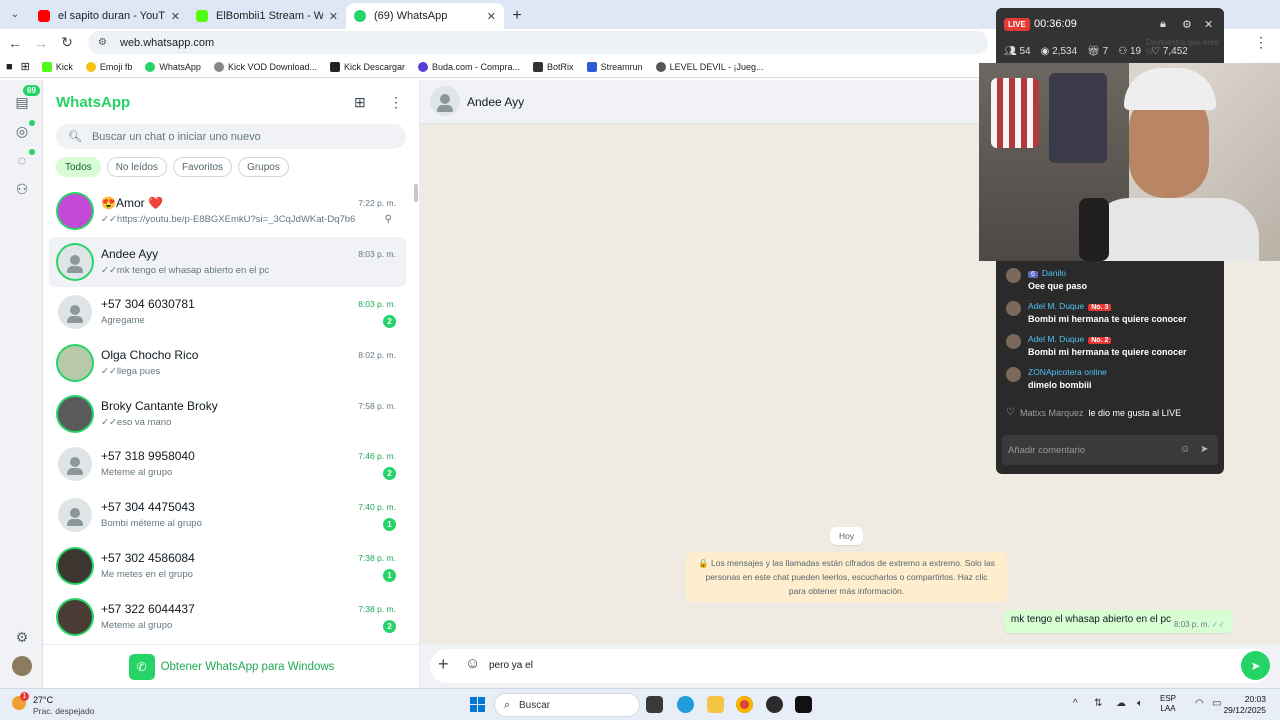 The image size is (1280, 720). I want to click on new-tab-button: +, so click(517, 16).